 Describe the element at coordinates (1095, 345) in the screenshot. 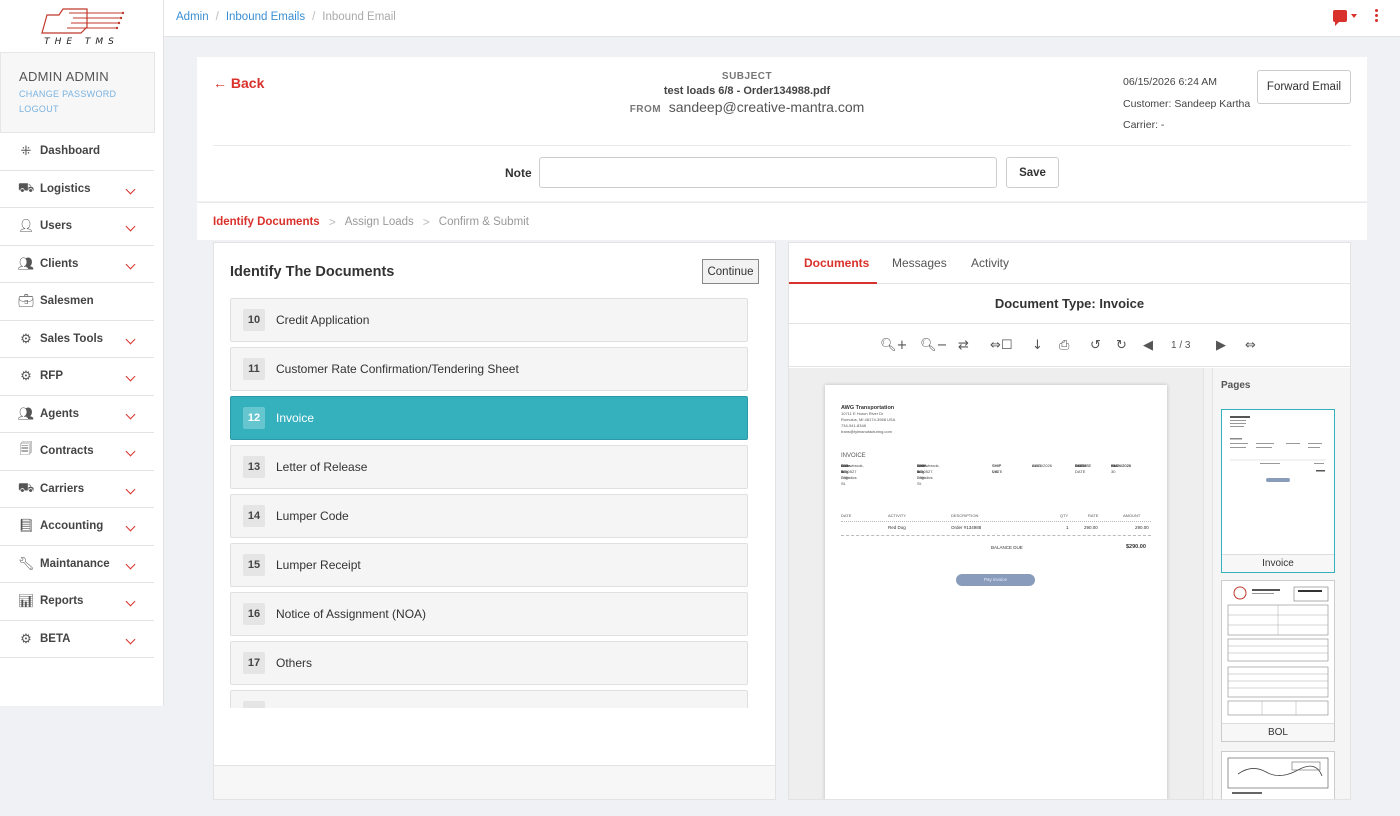

I see `rotate-left-icon: ↺` at that location.